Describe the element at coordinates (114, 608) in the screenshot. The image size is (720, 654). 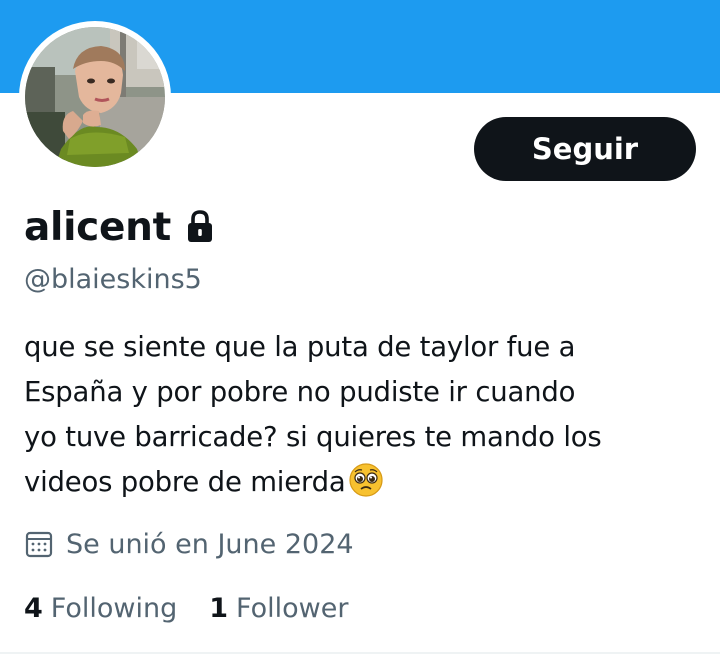
I see `following-label: Following` at that location.